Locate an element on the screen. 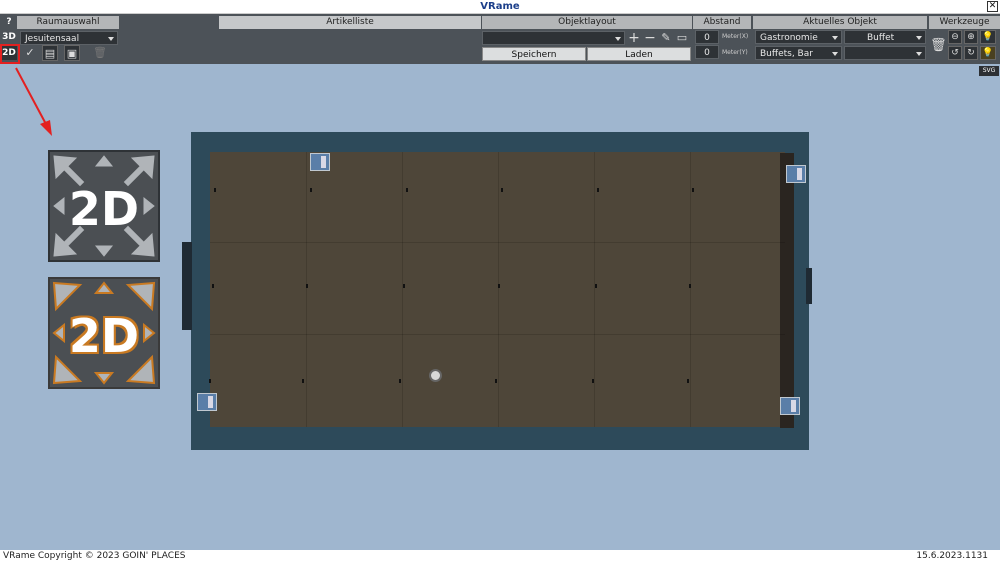 This screenshot has height=562, width=1000. view-2d-active-label: 2D is located at coordinates (104, 336).